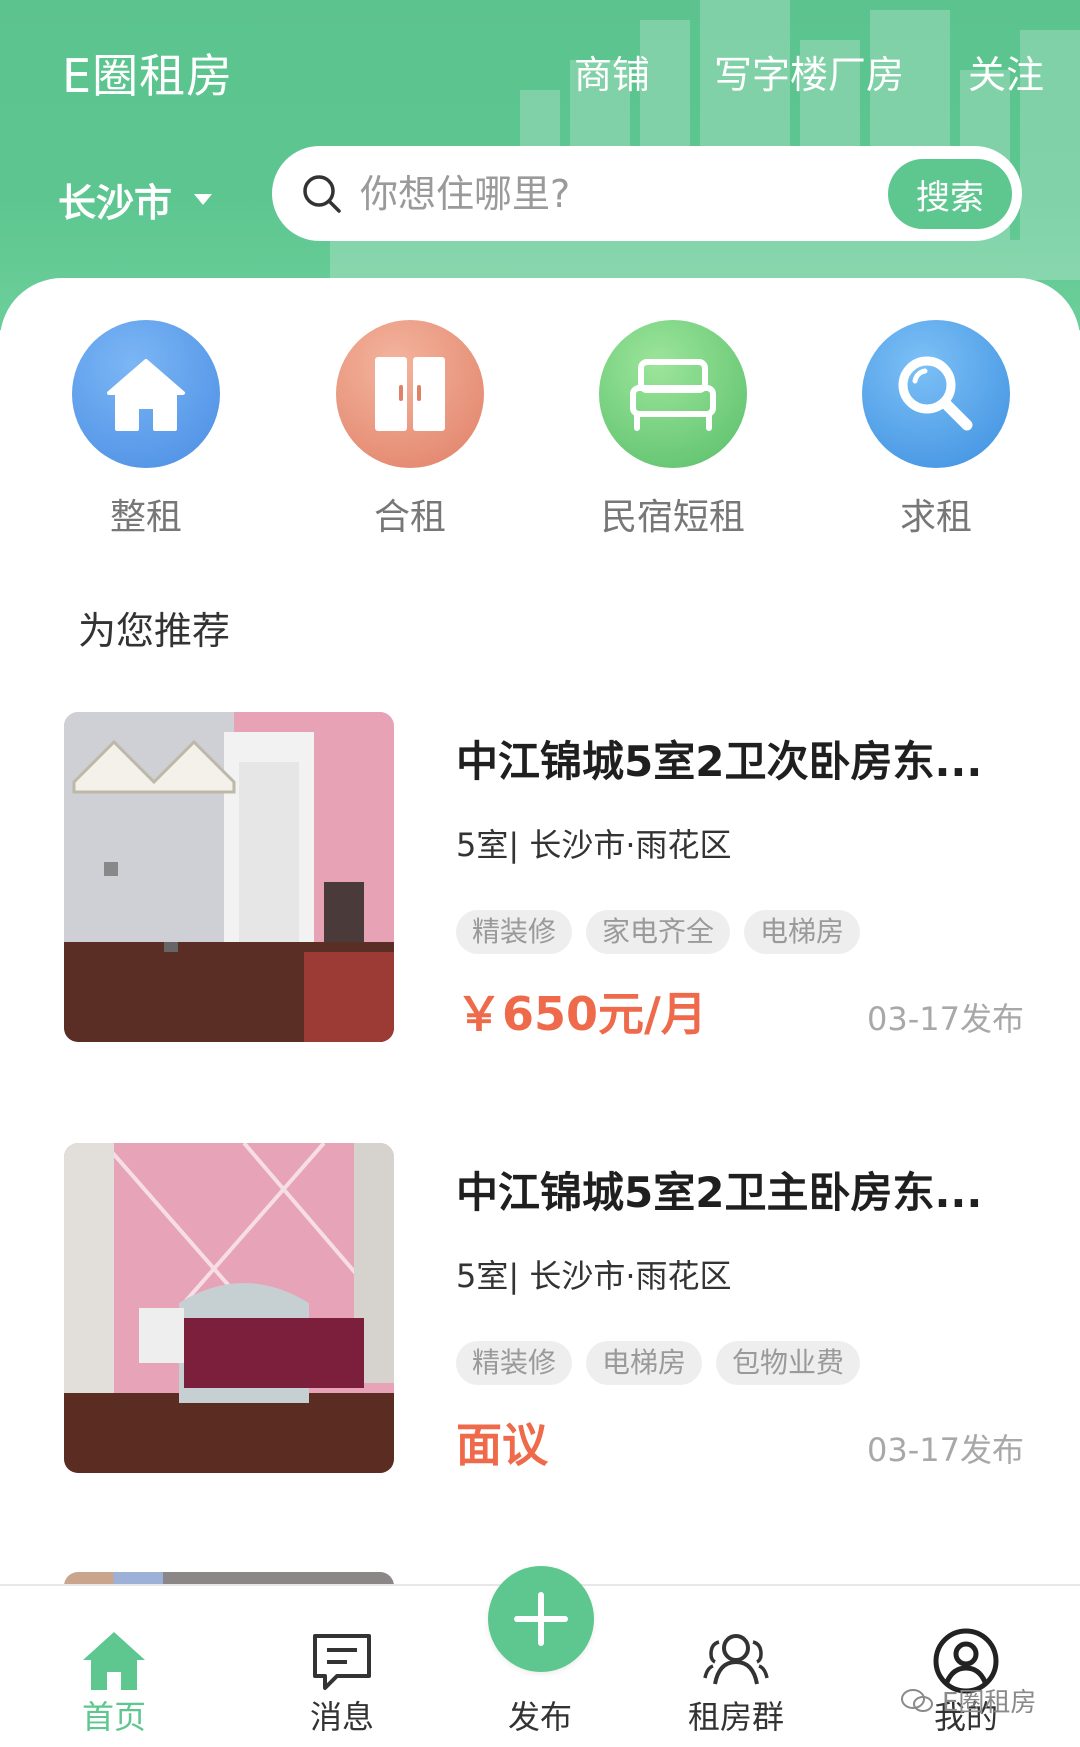 The height and width of the screenshot is (1747, 1080). Describe the element at coordinates (540, 430) in the screenshot. I see `category-grid: 整租 合租 民宿短租 求租` at that location.